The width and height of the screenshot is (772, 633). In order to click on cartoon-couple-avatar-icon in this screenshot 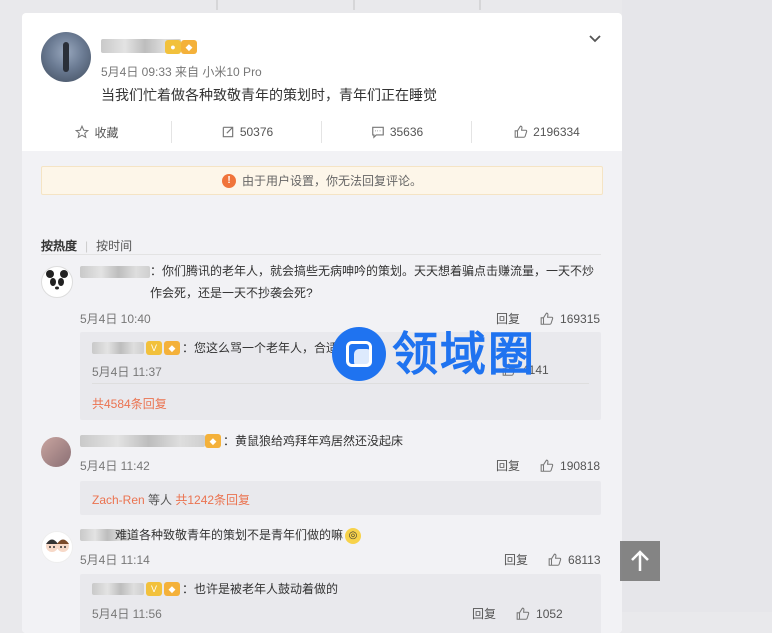, I will do `click(57, 545)`.